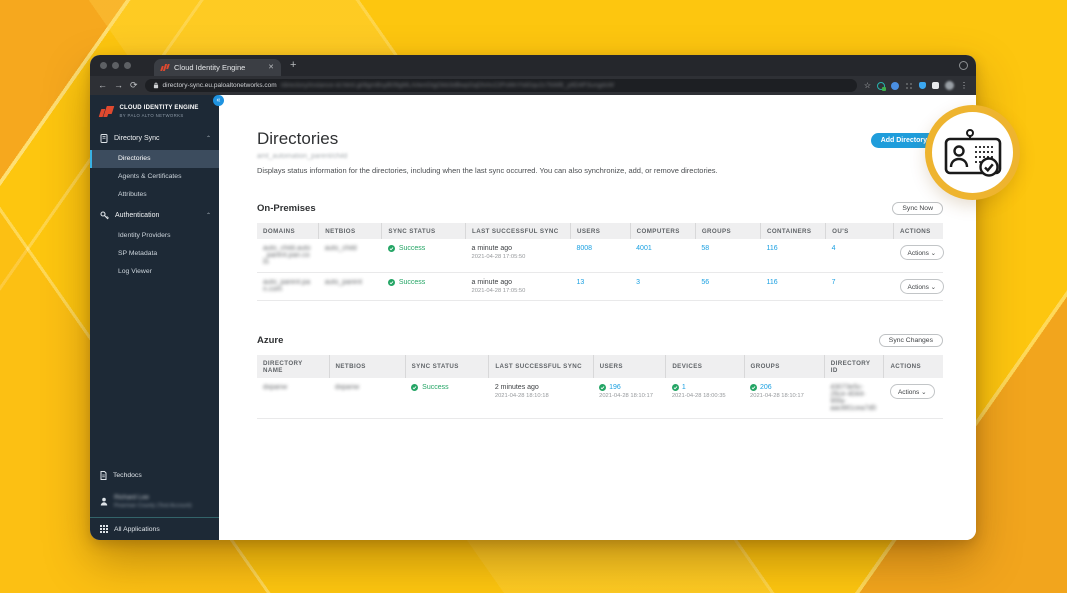 The image size is (1067, 593). Describe the element at coordinates (350, 256) in the screenshot. I see `netbios-cell: auto_child` at that location.